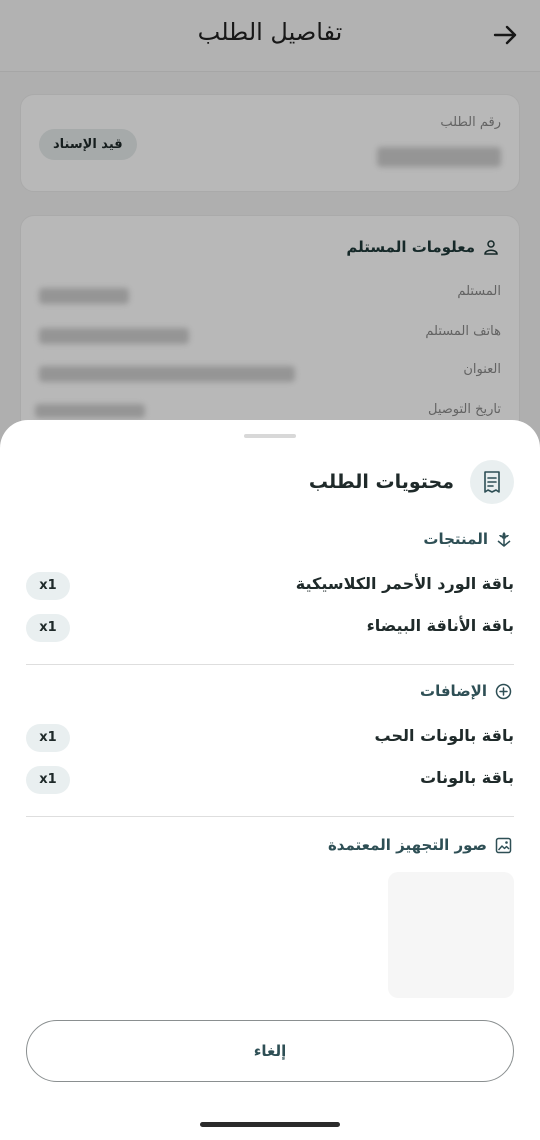  I want to click on addon-name: باقة بالونات الحب, so click(444, 735).